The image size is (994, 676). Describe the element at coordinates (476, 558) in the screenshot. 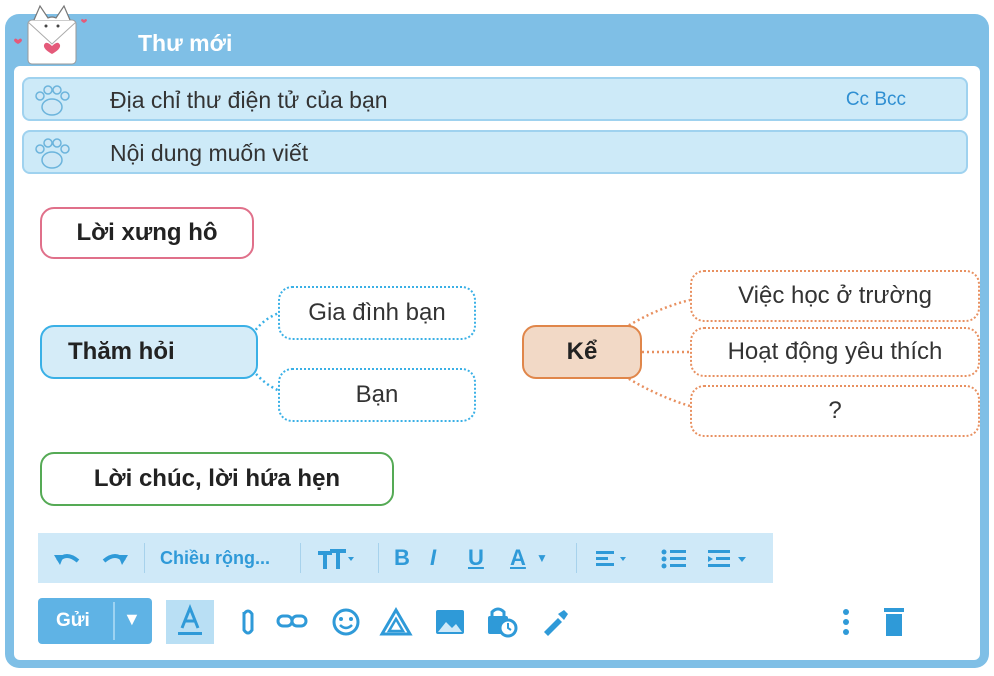

I see `underline-button: U` at that location.